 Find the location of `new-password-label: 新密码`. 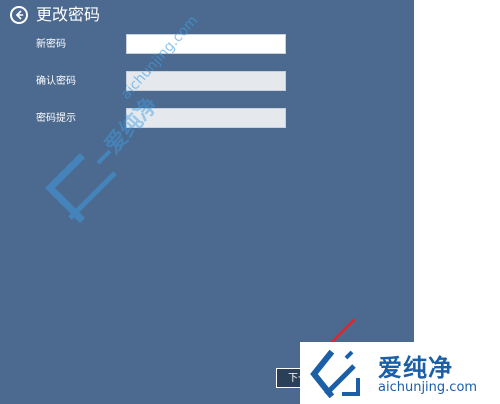

new-password-label: 新密码 is located at coordinates (51, 44).